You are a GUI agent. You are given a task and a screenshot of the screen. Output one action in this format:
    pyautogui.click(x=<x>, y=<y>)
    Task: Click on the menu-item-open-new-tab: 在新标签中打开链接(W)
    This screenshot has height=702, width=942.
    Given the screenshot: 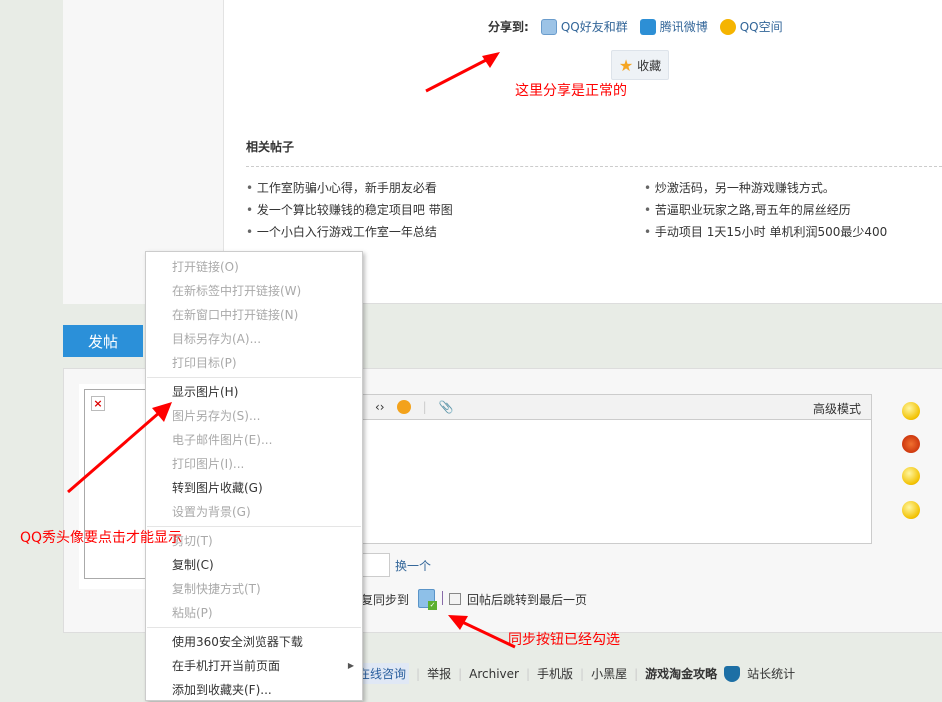 What is the action you would take?
    pyautogui.click(x=254, y=291)
    